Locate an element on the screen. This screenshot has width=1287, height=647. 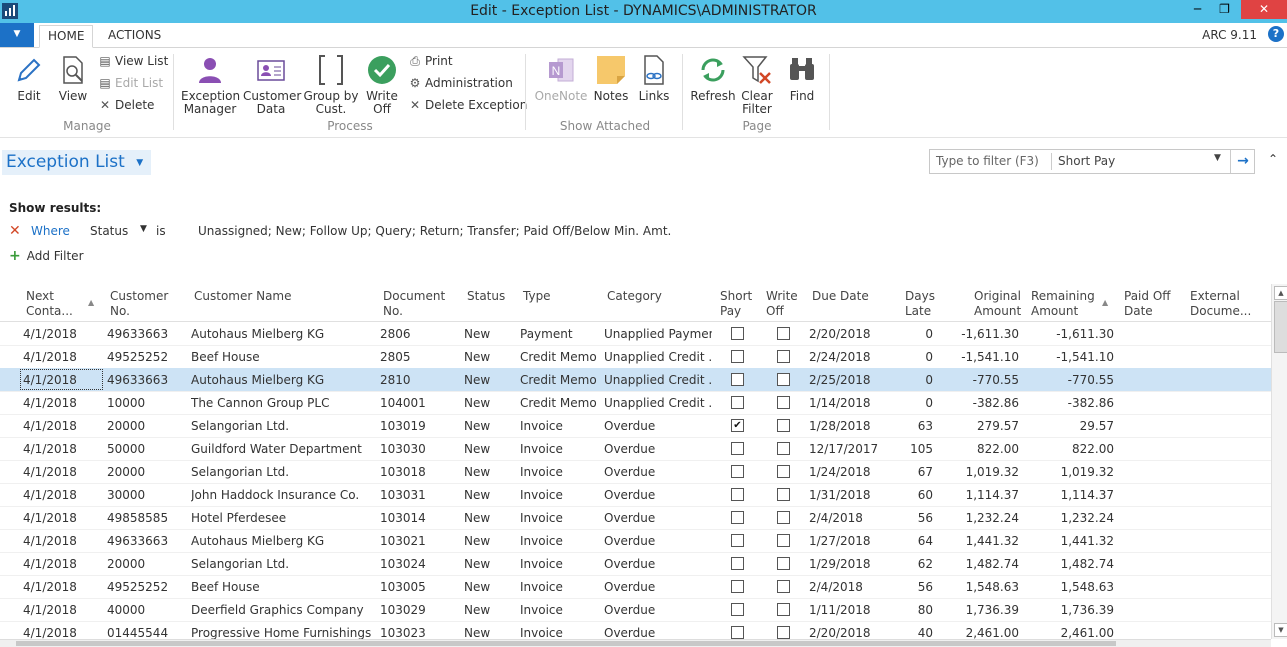
column-header-type: Type is located at coordinates (537, 296).